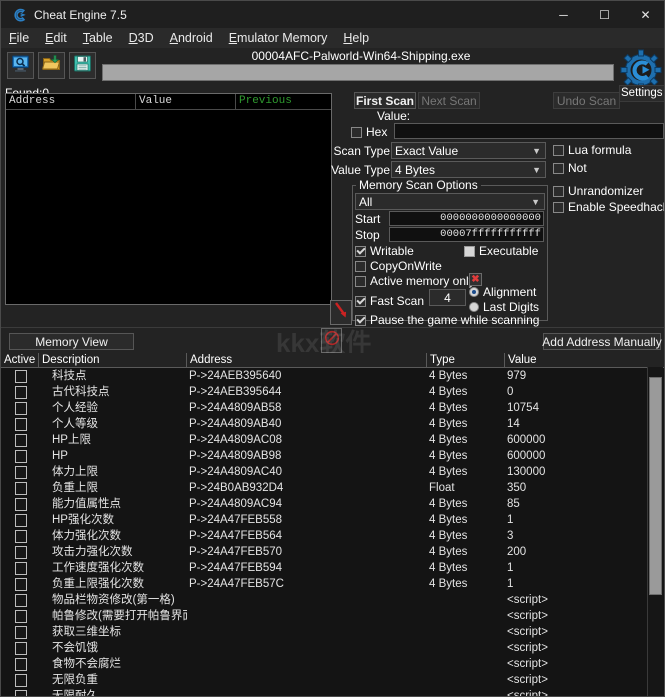 The width and height of the screenshot is (665, 697). Describe the element at coordinates (332, 488) in the screenshot. I see `table-row: 负重上限 P->24B0AB932D4 Float 350` at that location.